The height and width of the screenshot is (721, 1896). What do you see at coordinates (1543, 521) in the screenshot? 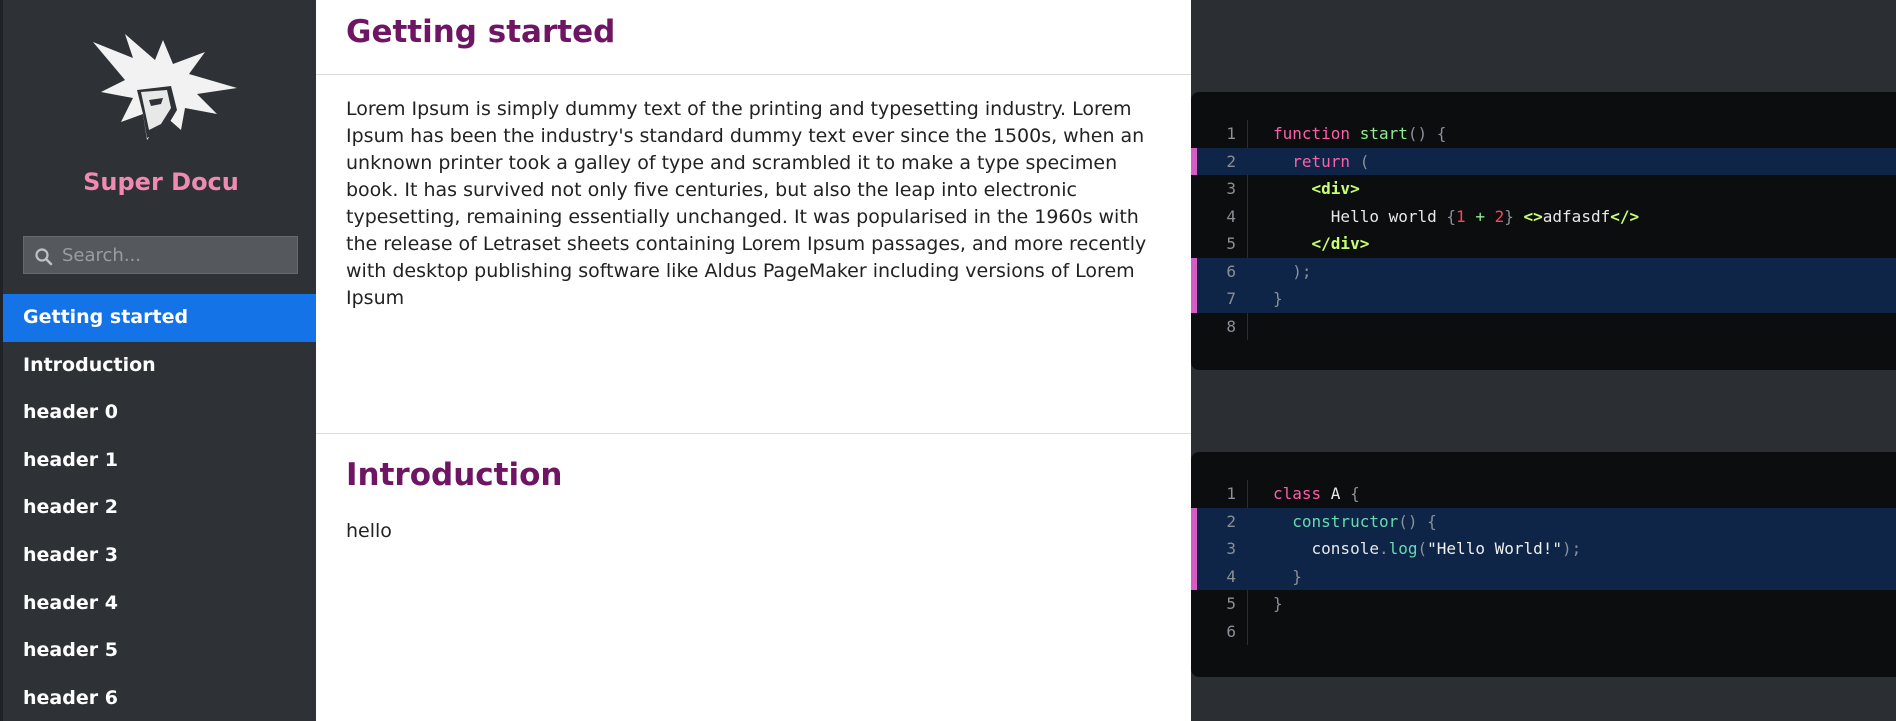
I see `code-line: 2 constructor() {` at bounding box center [1543, 521].